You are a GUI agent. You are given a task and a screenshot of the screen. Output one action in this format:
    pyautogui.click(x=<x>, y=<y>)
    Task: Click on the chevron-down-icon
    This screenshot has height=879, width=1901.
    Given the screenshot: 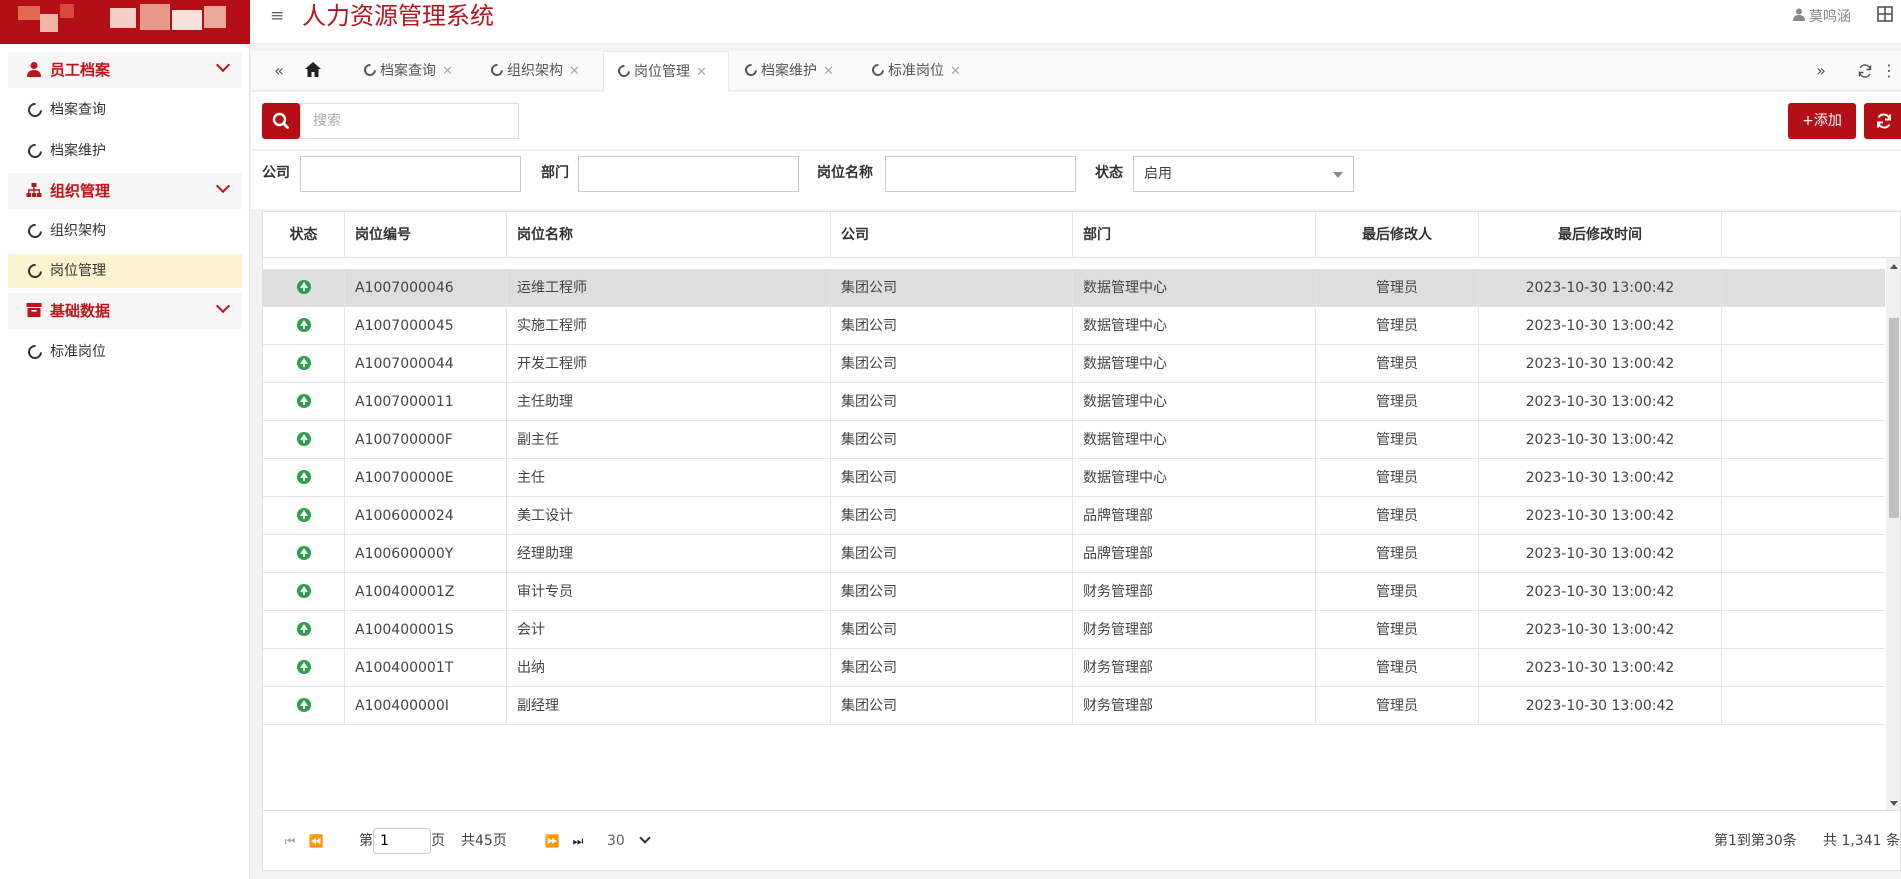 What is the action you would take?
    pyautogui.click(x=645, y=838)
    